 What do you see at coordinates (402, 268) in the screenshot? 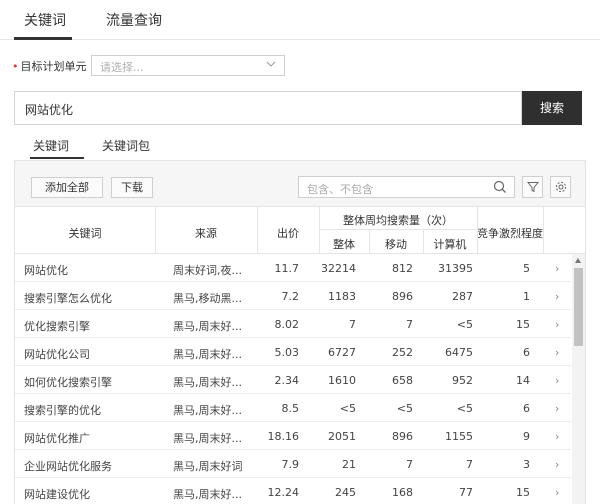
I see `row-mobile: 812` at bounding box center [402, 268].